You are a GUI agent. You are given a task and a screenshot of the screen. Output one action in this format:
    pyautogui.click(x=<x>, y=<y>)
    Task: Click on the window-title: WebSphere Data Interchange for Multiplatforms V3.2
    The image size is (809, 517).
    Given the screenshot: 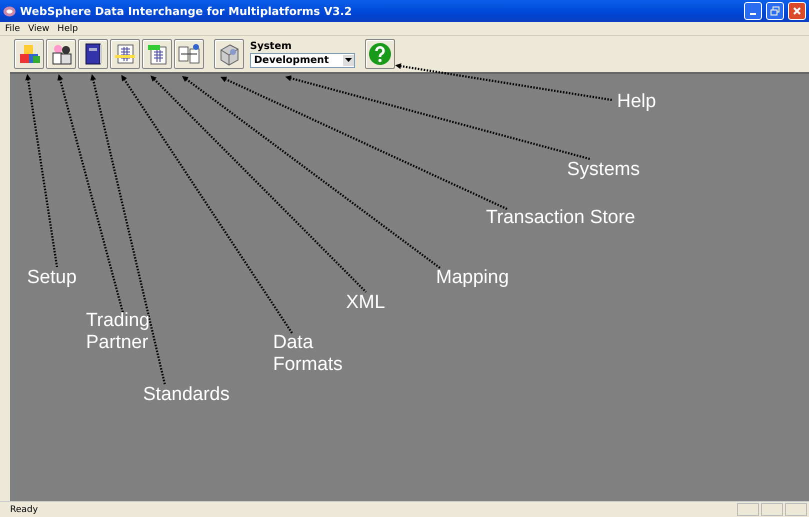 What is the action you would take?
    pyautogui.click(x=186, y=11)
    